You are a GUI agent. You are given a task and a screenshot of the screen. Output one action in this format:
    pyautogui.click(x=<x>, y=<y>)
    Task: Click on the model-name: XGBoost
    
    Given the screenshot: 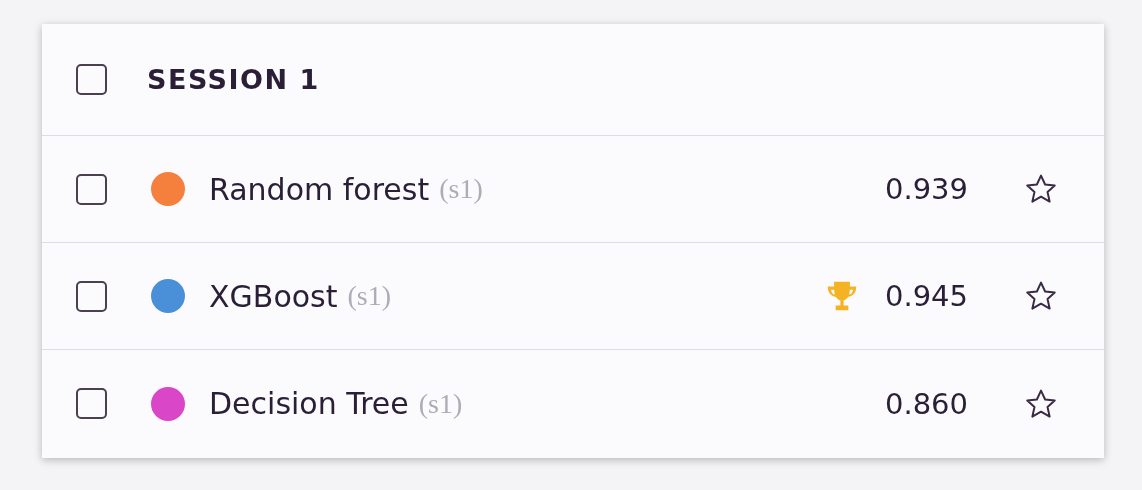 What is the action you would take?
    pyautogui.click(x=273, y=296)
    